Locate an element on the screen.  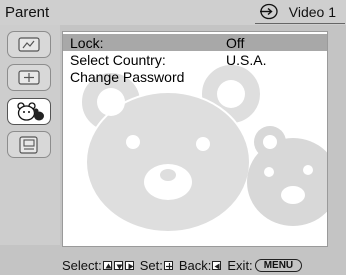
input-label: Video 1 is located at coordinates (312, 11).